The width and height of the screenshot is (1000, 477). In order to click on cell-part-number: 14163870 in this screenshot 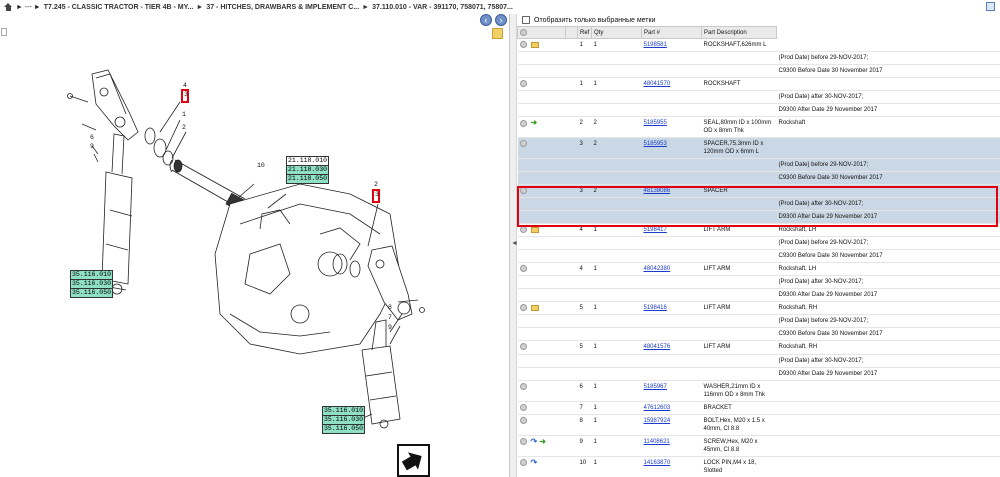, I will do `click(671, 466)`.